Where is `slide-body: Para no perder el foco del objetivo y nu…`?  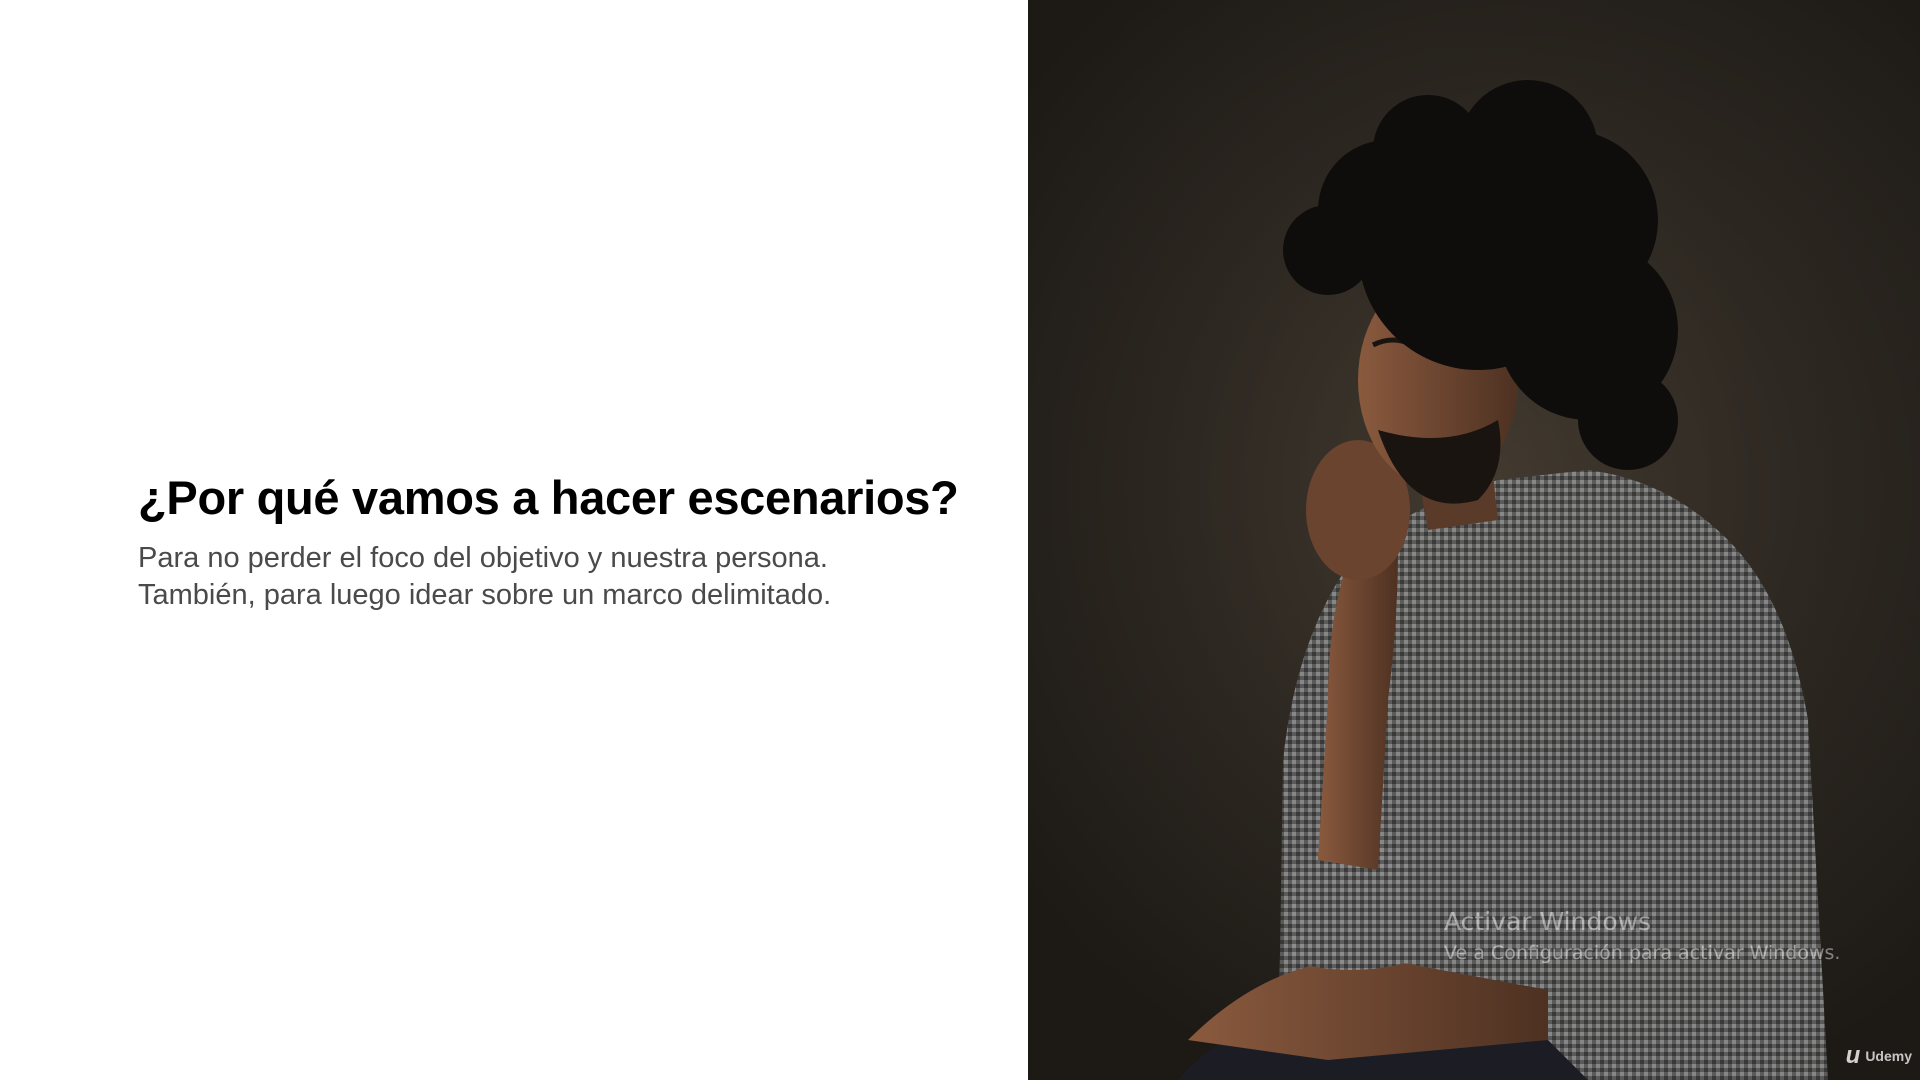
slide-body: Para no perder el foco del objetivo y nu… is located at coordinates (484, 577).